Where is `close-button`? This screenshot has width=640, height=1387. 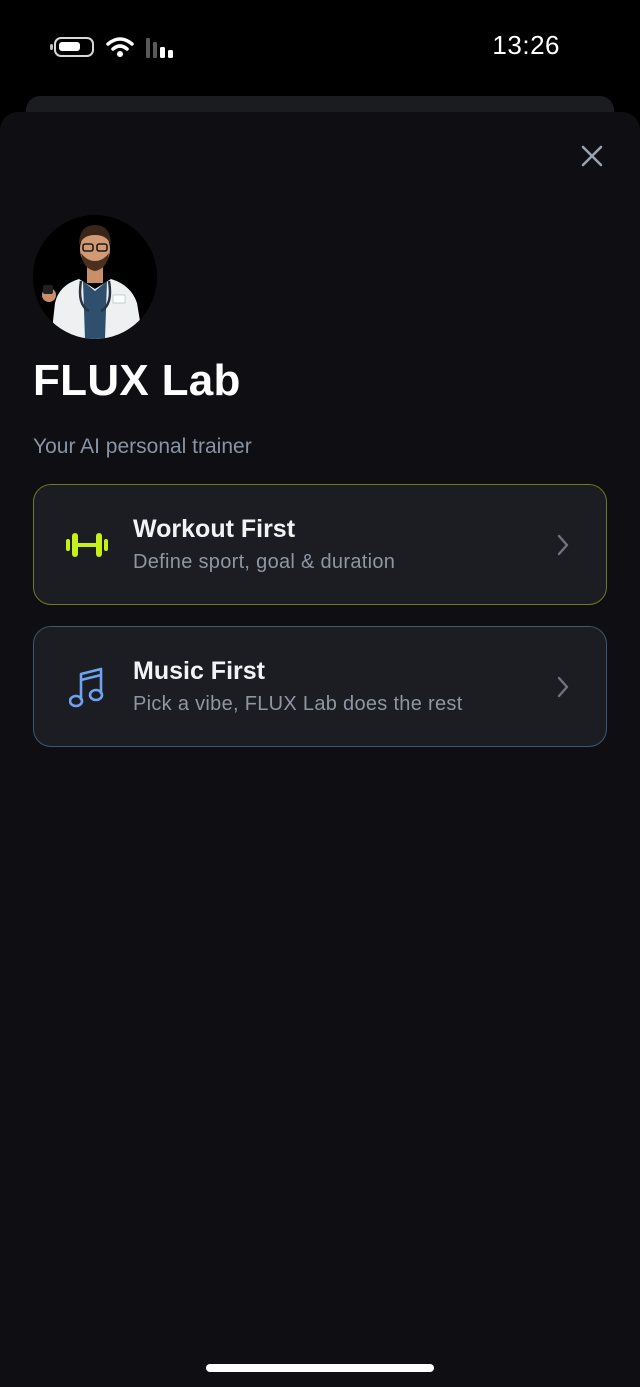 close-button is located at coordinates (592, 156).